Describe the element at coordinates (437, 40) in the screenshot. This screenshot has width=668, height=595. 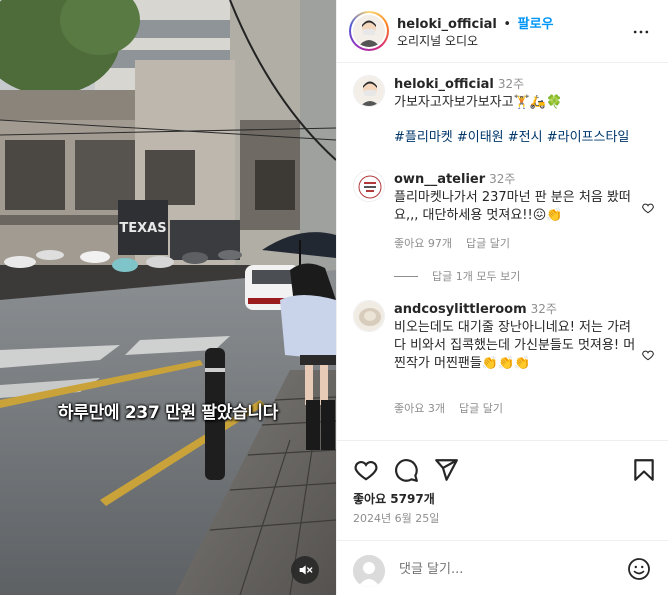
I see `audio-label: 오리지널 오디오` at that location.